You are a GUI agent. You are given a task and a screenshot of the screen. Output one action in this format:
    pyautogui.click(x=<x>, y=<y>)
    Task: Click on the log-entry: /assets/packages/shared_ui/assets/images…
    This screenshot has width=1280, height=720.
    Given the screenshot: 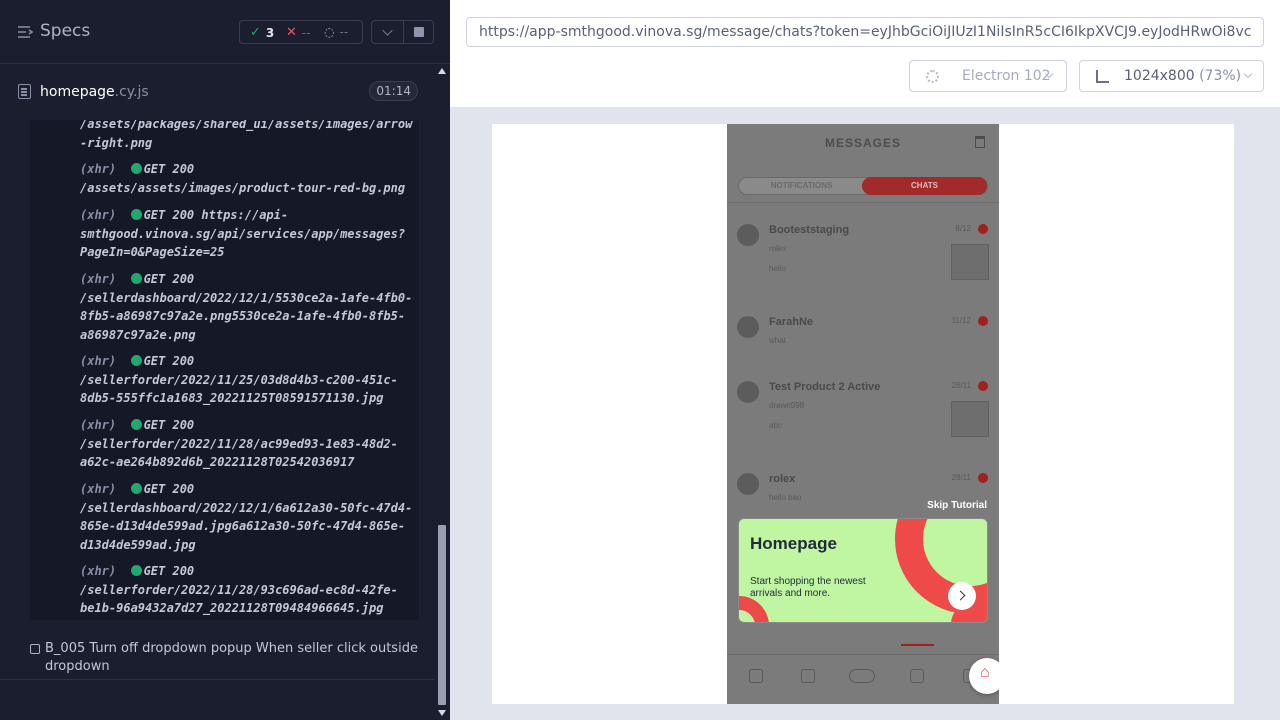 What is the action you would take?
    pyautogui.click(x=246, y=136)
    